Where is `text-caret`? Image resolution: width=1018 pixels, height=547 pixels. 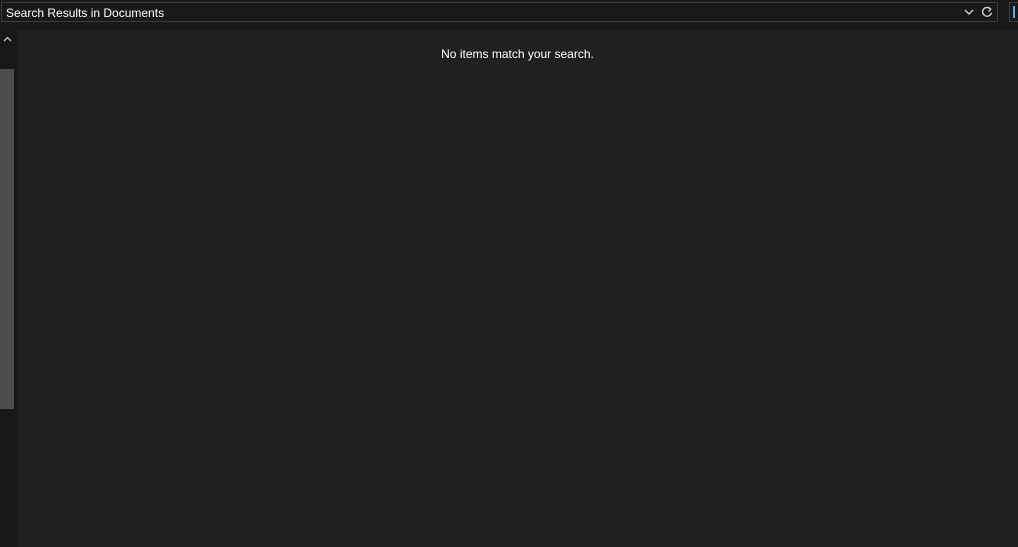
text-caret is located at coordinates (1014, 12).